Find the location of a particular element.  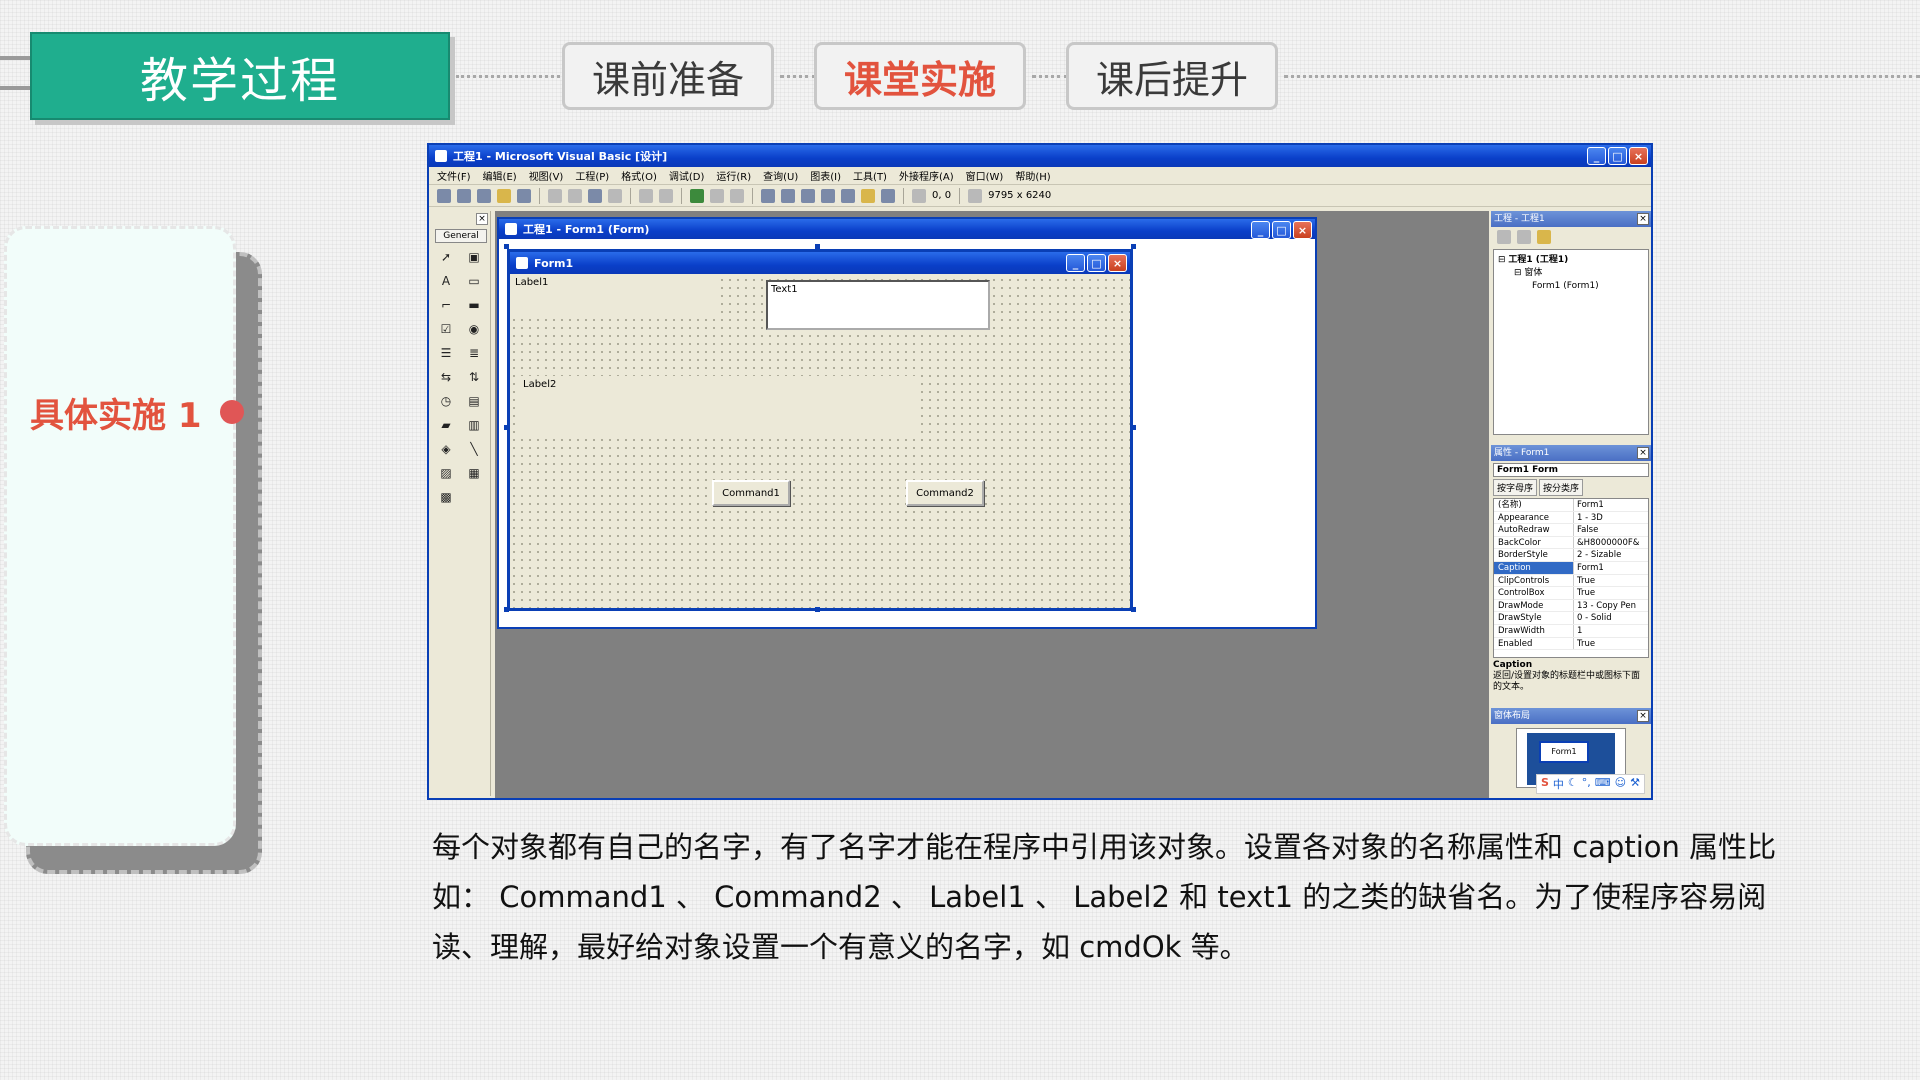

combobox-icon: ☰ is located at coordinates (446, 353).